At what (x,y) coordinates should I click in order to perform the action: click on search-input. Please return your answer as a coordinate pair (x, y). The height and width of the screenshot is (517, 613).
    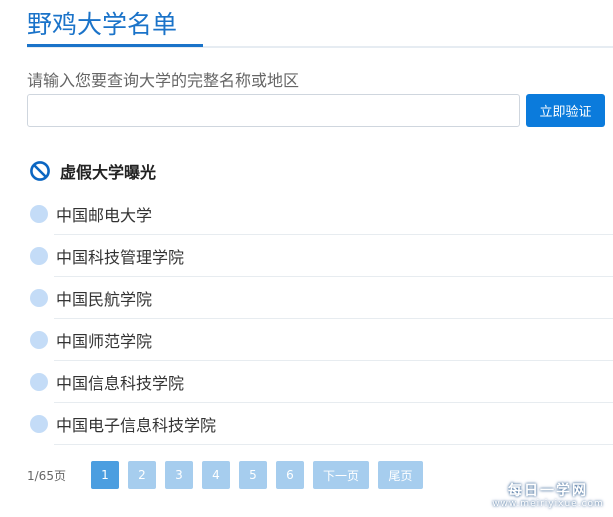
    Looking at the image, I should click on (273, 110).